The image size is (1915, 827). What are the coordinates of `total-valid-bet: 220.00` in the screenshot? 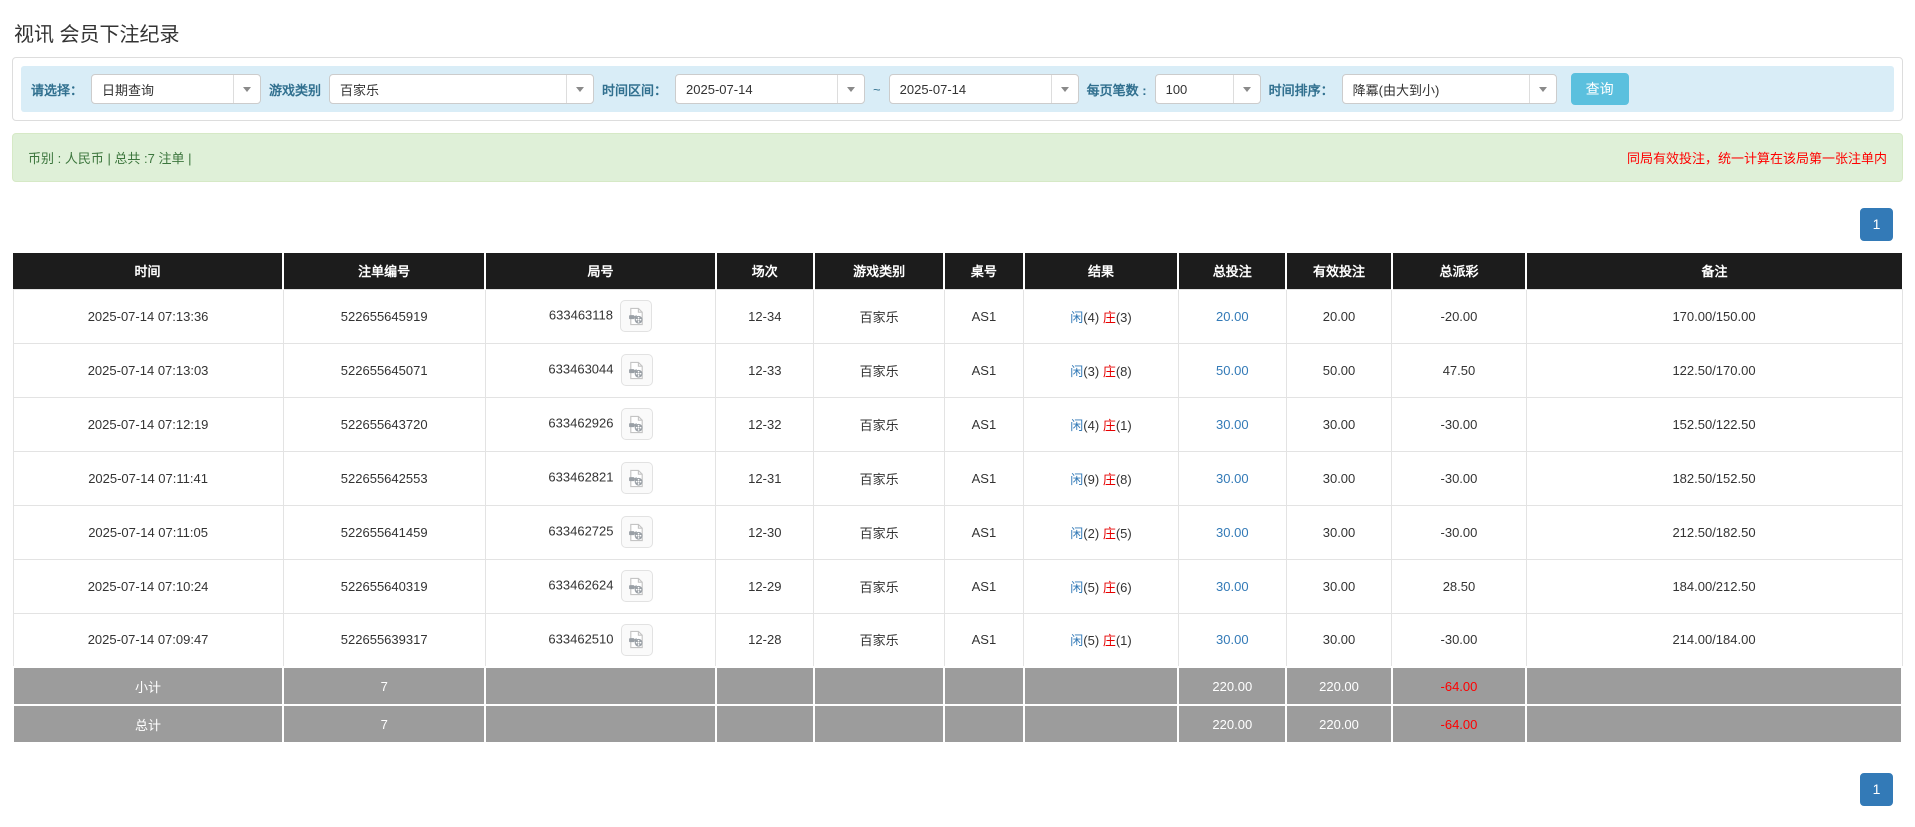 It's located at (1339, 724).